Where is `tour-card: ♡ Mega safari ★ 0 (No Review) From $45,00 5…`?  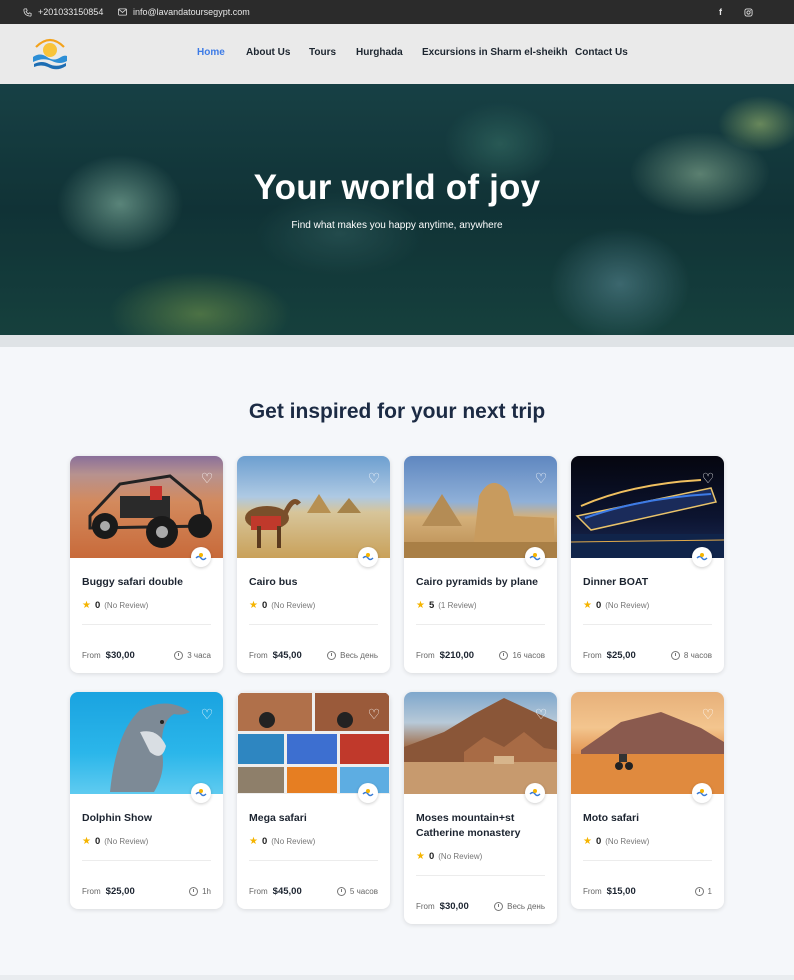 tour-card: ♡ Mega safari ★ 0 (No Review) From $45,00 5… is located at coordinates (313, 800).